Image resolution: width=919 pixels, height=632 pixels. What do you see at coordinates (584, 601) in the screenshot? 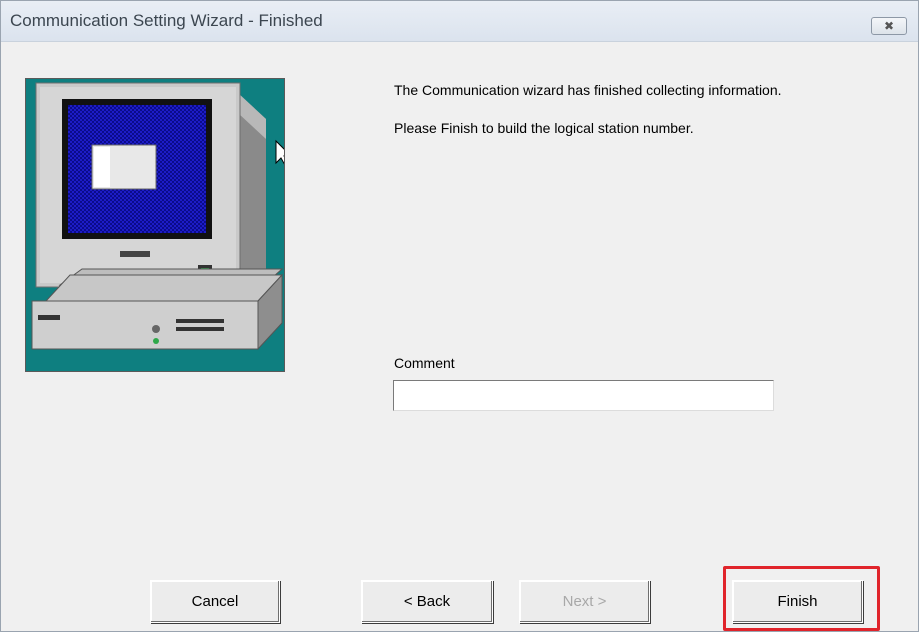
I see `next-button-disabled: Next >` at bounding box center [584, 601].